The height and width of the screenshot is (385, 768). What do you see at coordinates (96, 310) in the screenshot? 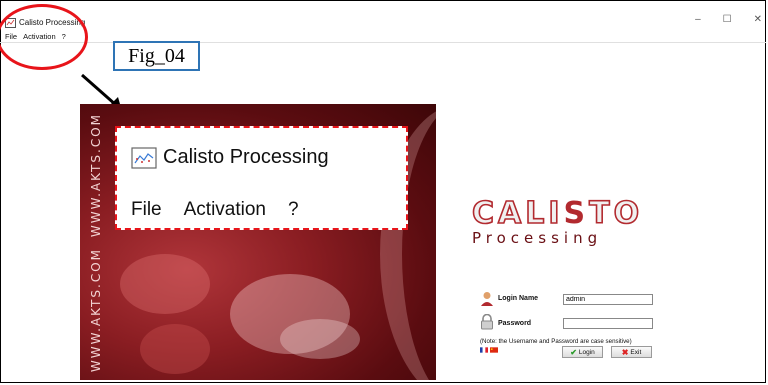
I see `side-url-bottom: WWW.AKTS.COM` at bounding box center [96, 310].